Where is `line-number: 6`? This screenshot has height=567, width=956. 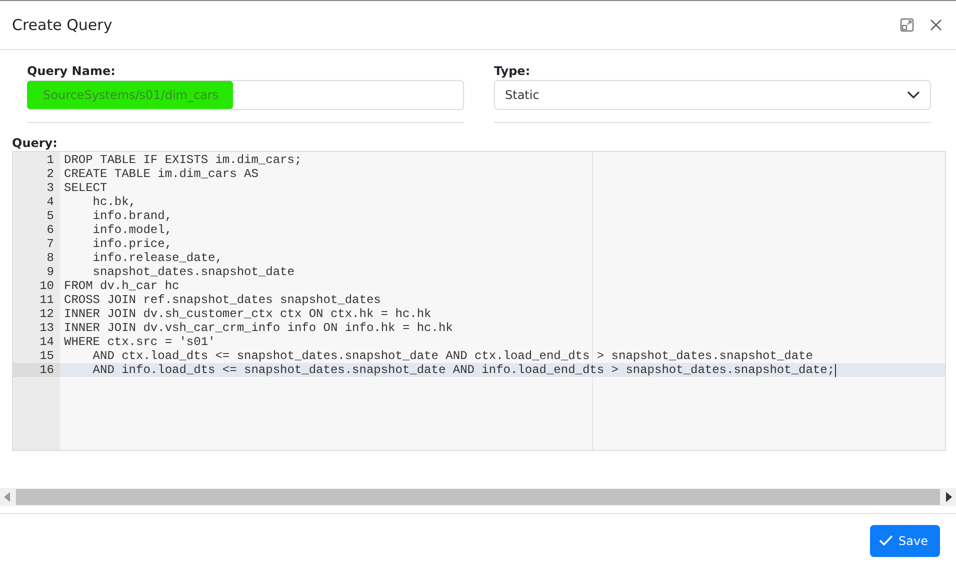
line-number: 6 is located at coordinates (50, 230).